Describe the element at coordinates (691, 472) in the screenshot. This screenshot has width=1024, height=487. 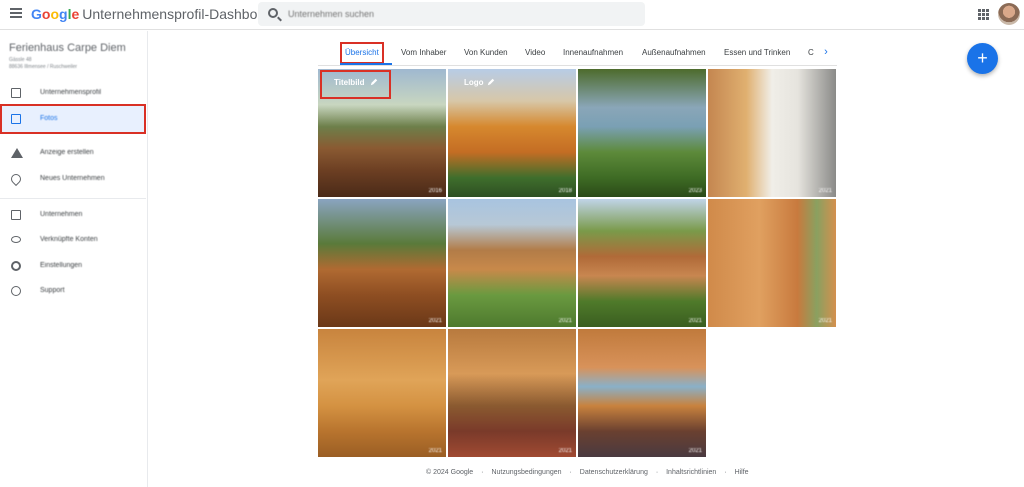
I see `content-policy-link: Inhaltsrichtlinien` at that location.